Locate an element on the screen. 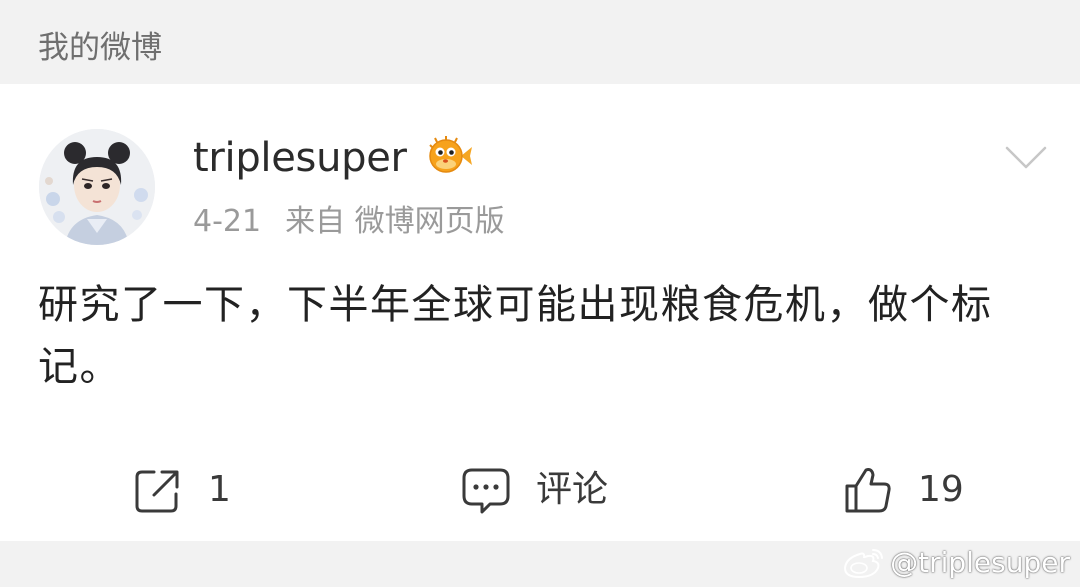  post-meta: 4-21 来自 微博网页版 is located at coordinates (349, 222).